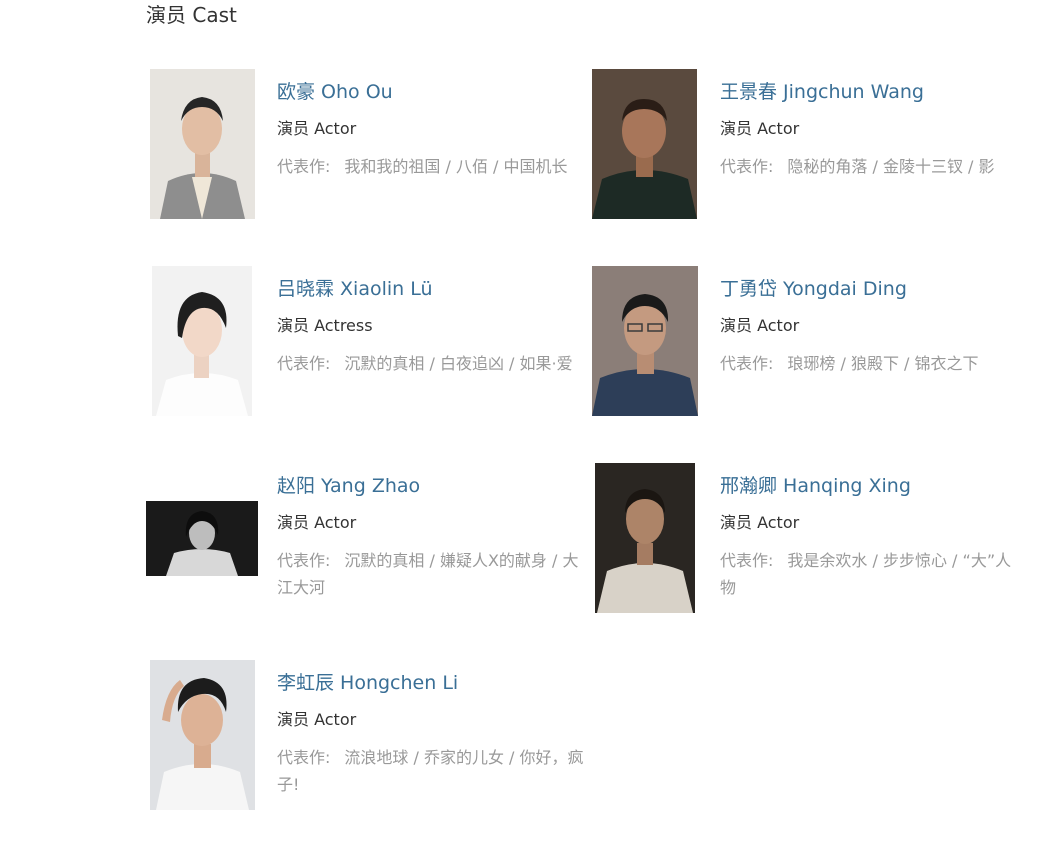 Image resolution: width=1046 pixels, height=844 pixels. Describe the element at coordinates (873, 574) in the screenshot. I see `cast-works: 代表作: 我是余欢水 / 步步惊心 / “大”人物` at that location.